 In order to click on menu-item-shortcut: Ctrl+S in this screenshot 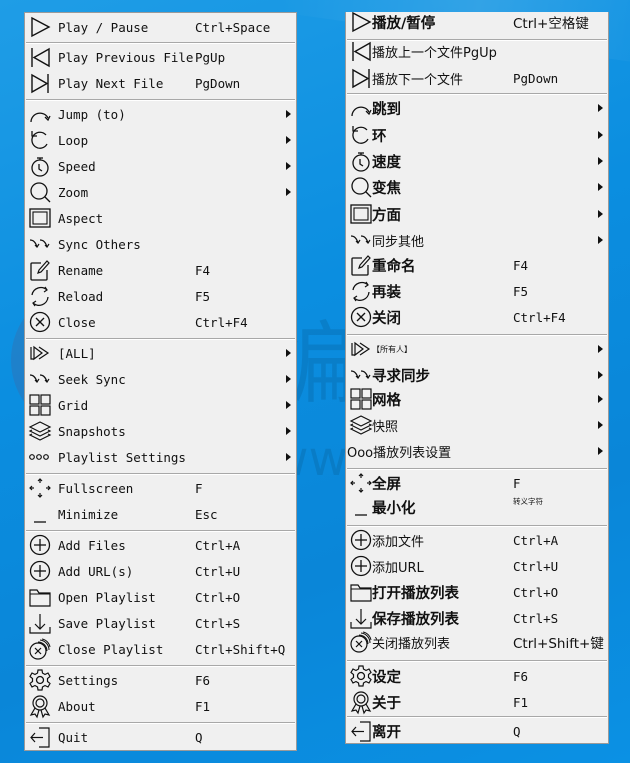, I will do `click(536, 618)`.